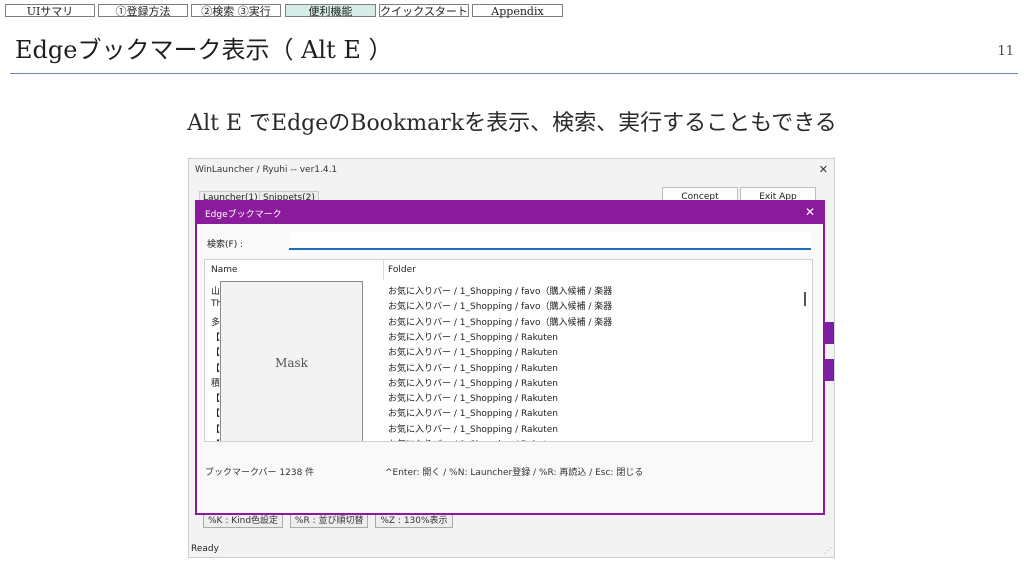 Image resolution: width=1024 pixels, height=576 pixels. I want to click on page-number: 11, so click(1005, 51).